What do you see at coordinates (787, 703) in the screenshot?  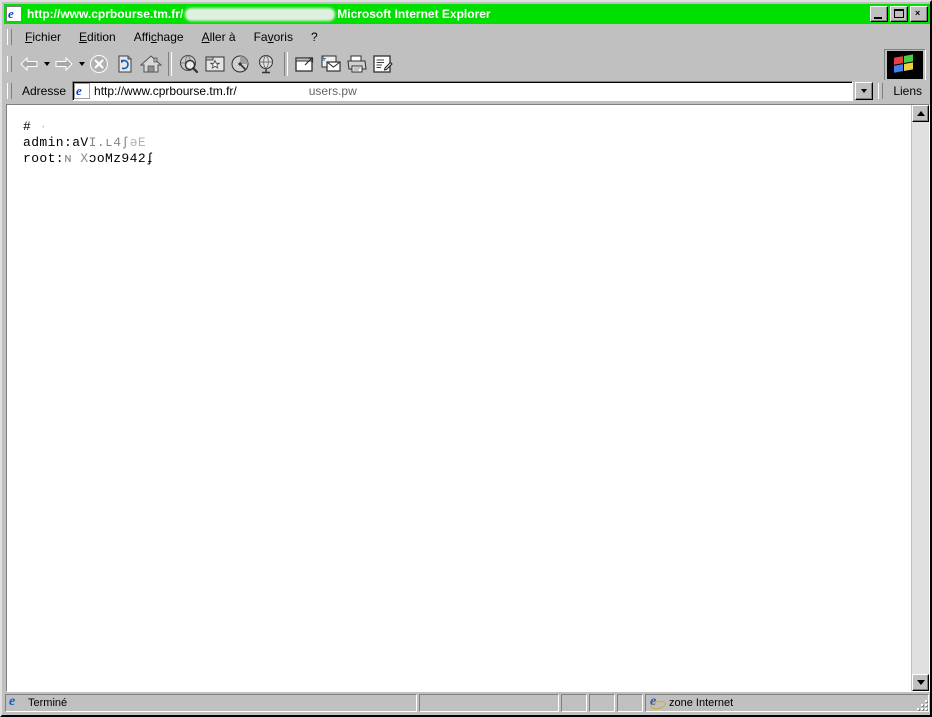 I see `security-zone-panel: e zone Internet` at bounding box center [787, 703].